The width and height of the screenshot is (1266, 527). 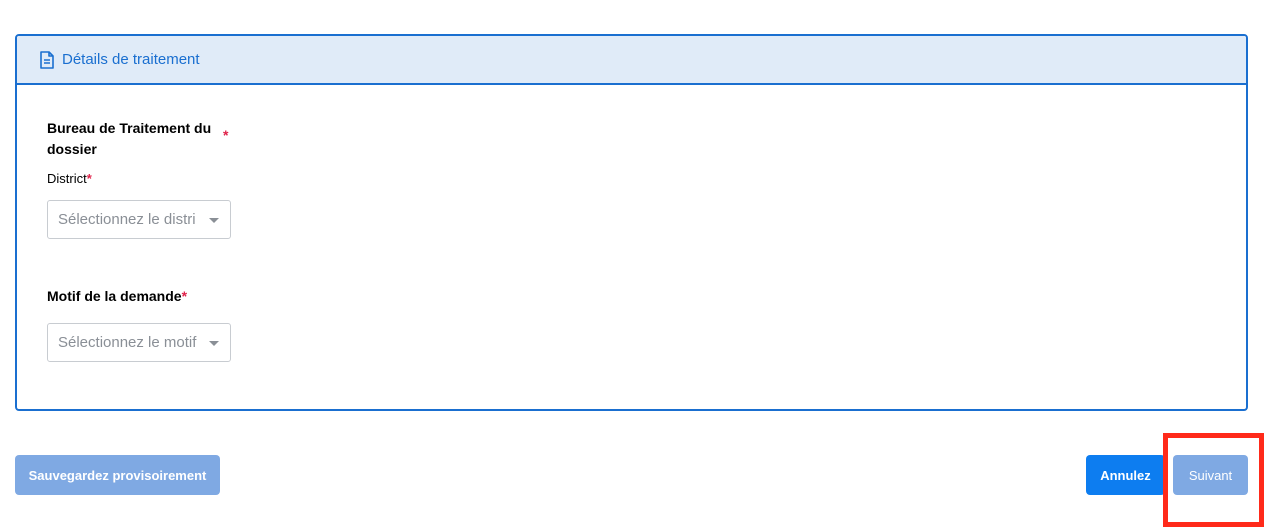 What do you see at coordinates (114, 296) in the screenshot?
I see `motif-title-text: Motif de la demande` at bounding box center [114, 296].